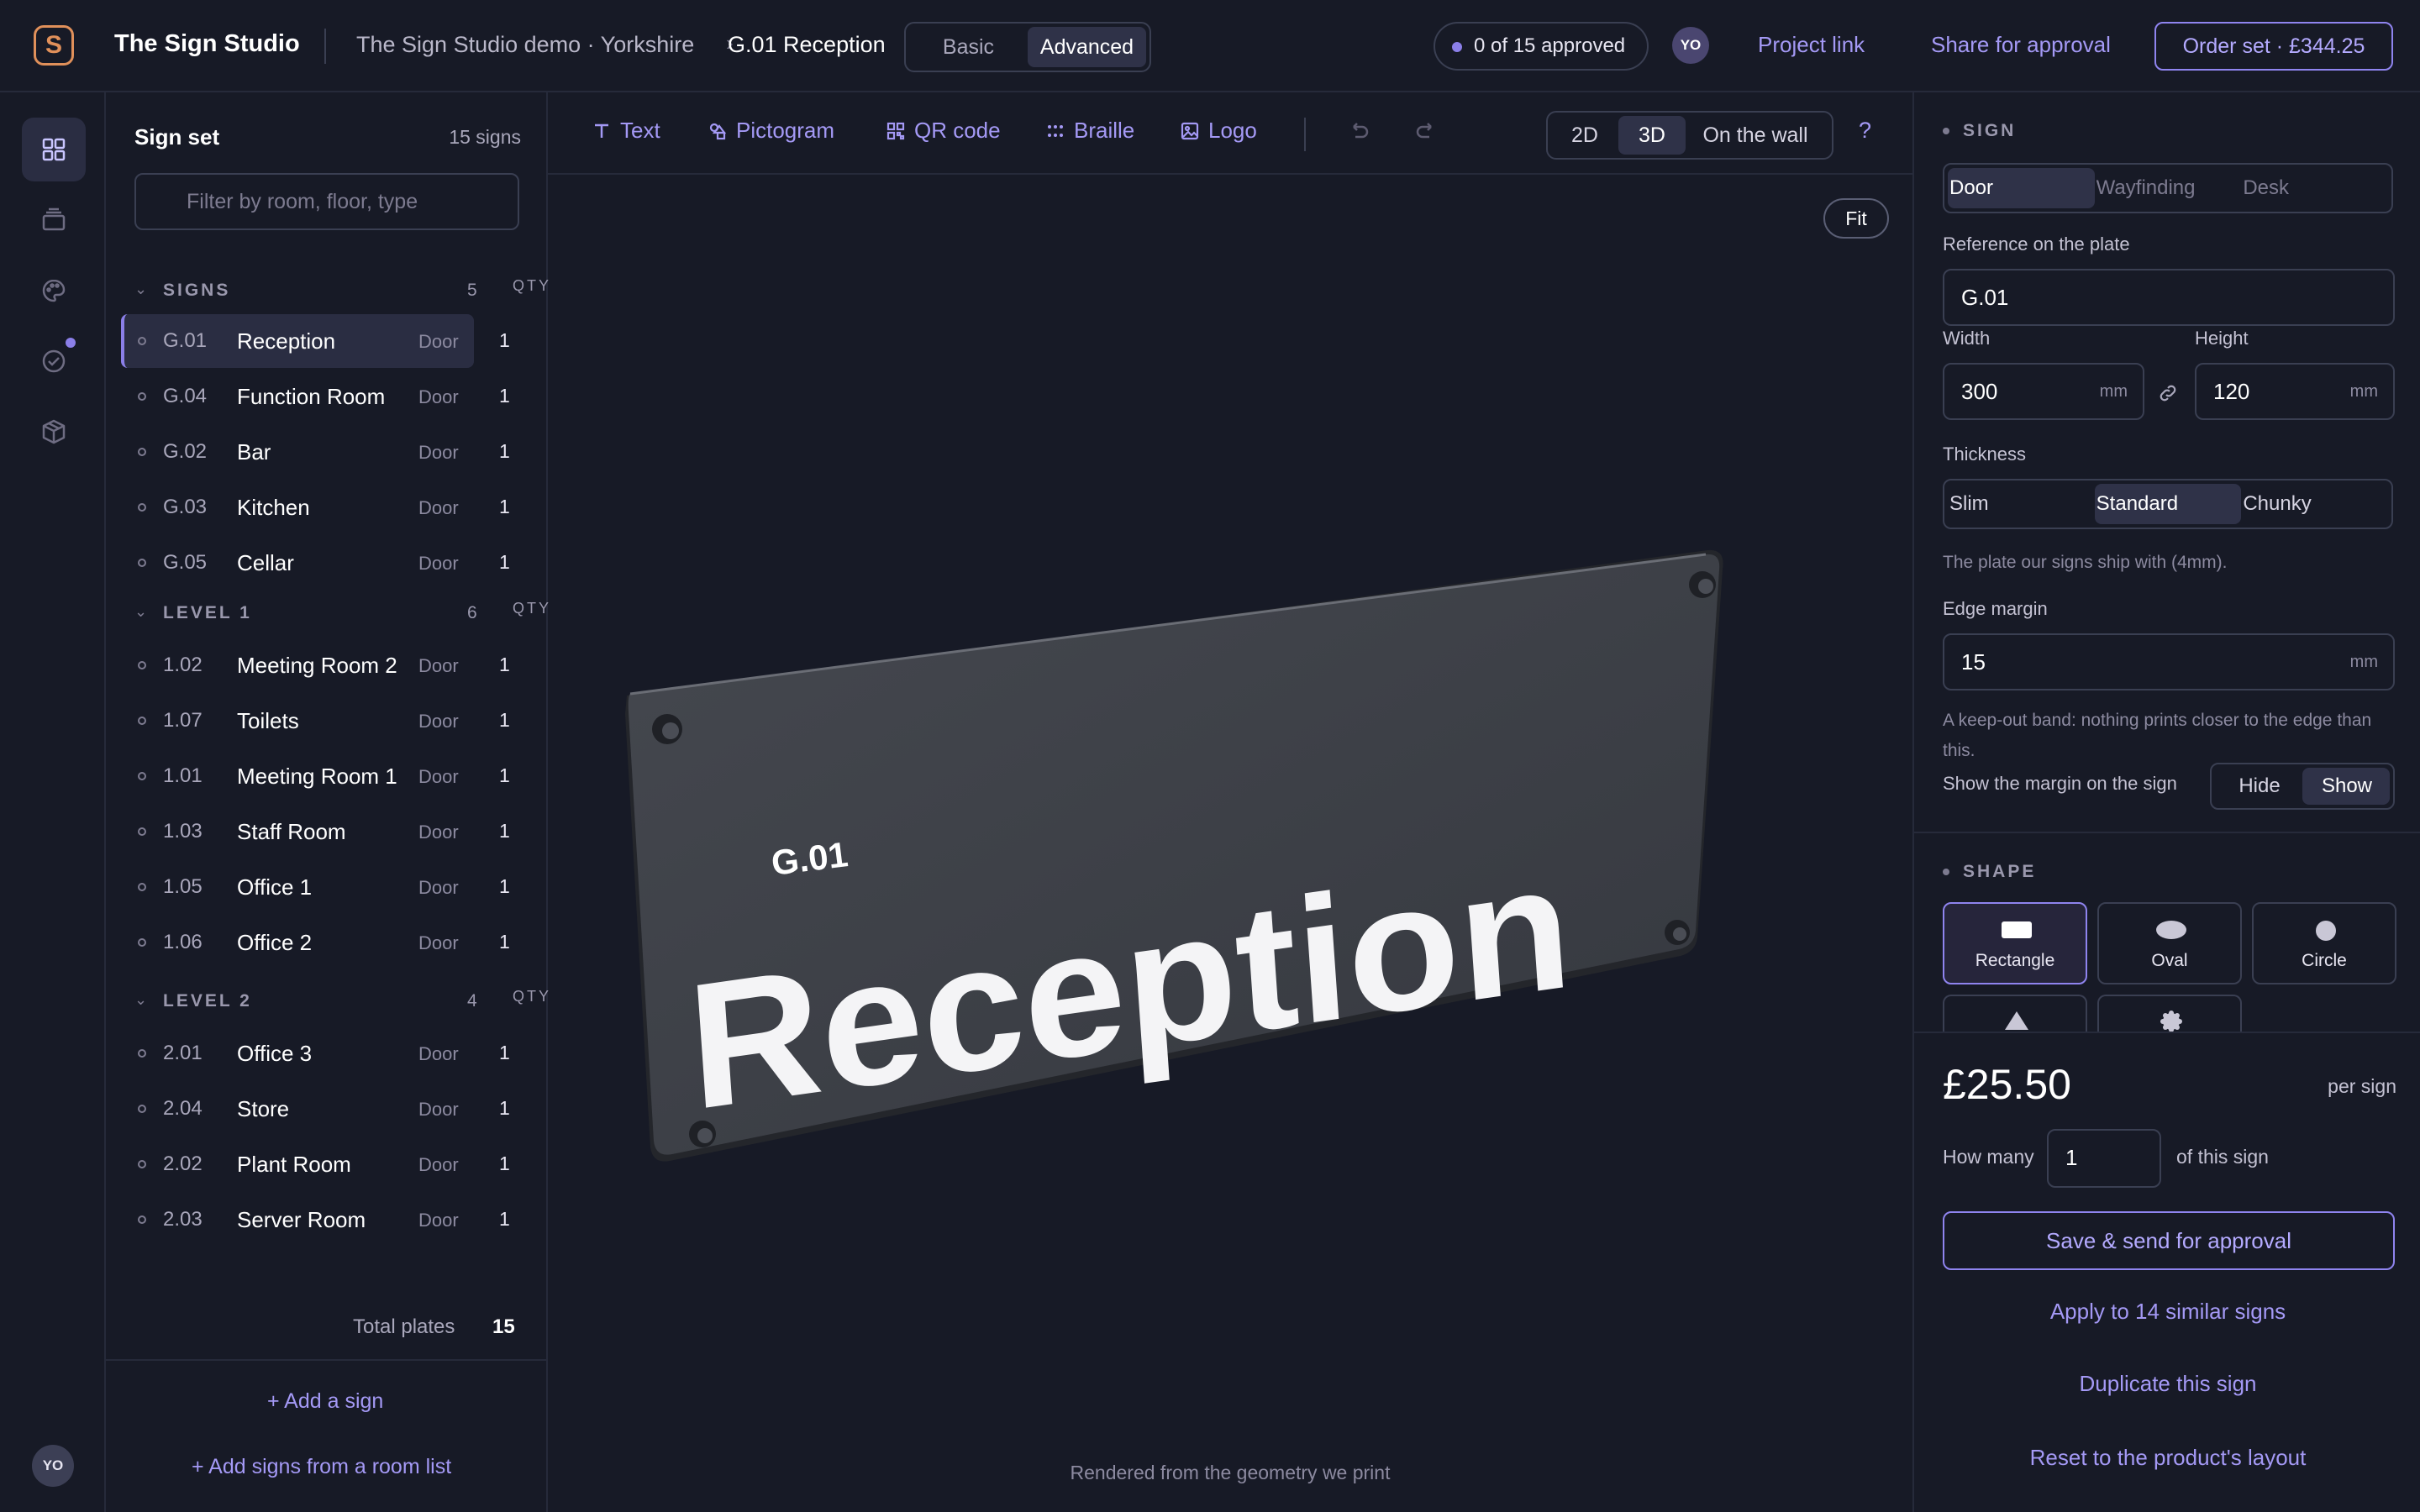 The width and height of the screenshot is (2420, 1512). What do you see at coordinates (2314, 188) in the screenshot?
I see `sign-type-desk: Desk` at bounding box center [2314, 188].